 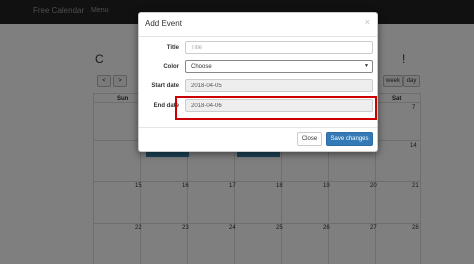 I want to click on start-date-input, so click(x=279, y=85).